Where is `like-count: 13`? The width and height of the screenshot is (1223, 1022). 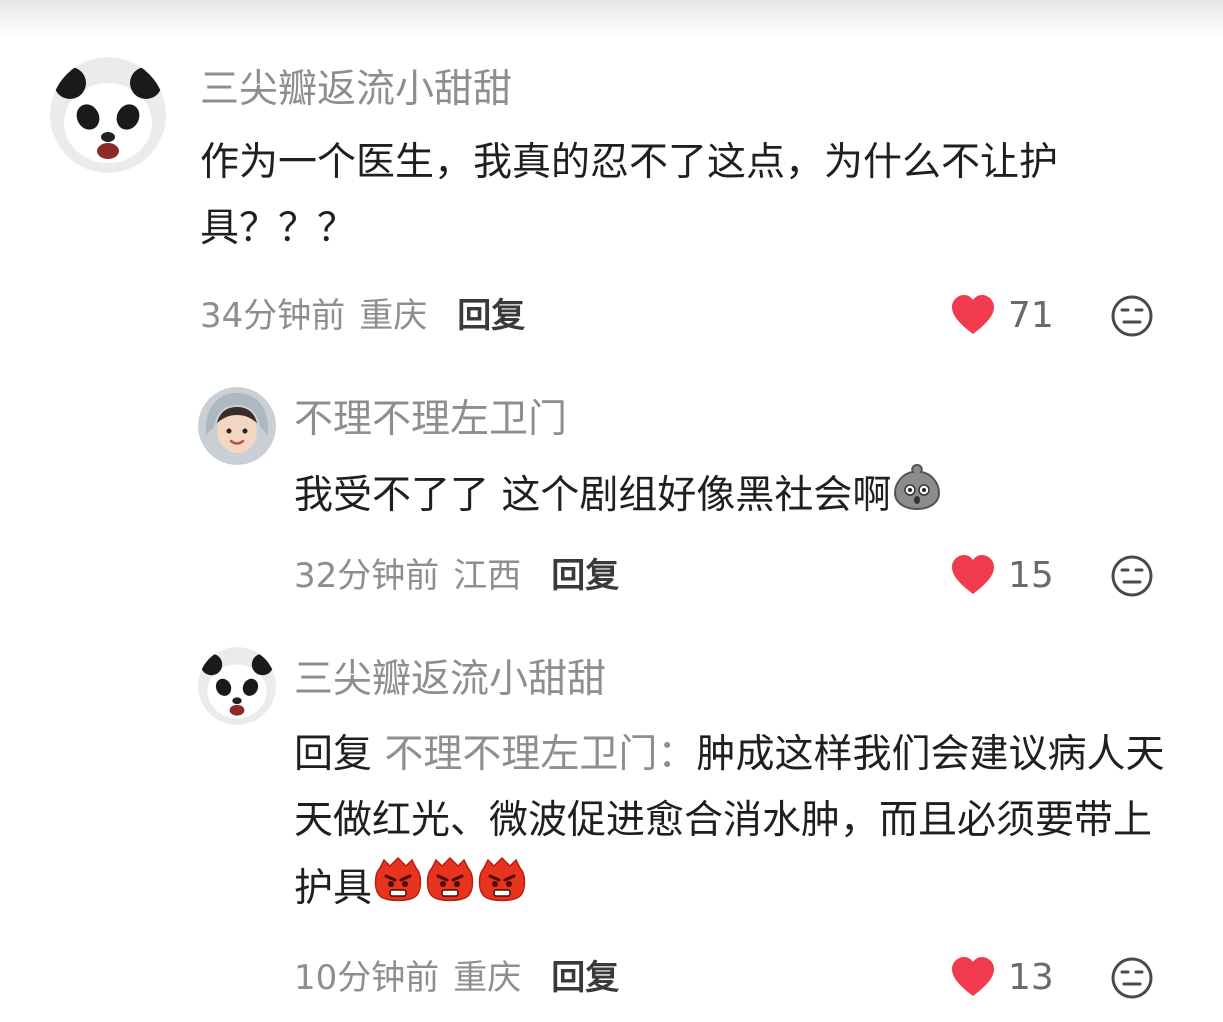 like-count: 13 is located at coordinates (1031, 977).